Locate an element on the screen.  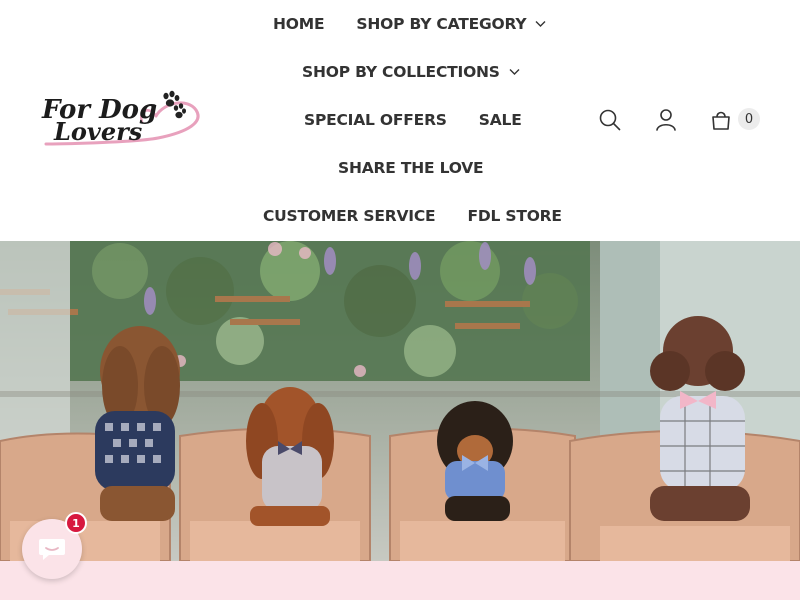
chat-bubble-icon is located at coordinates (52, 549).